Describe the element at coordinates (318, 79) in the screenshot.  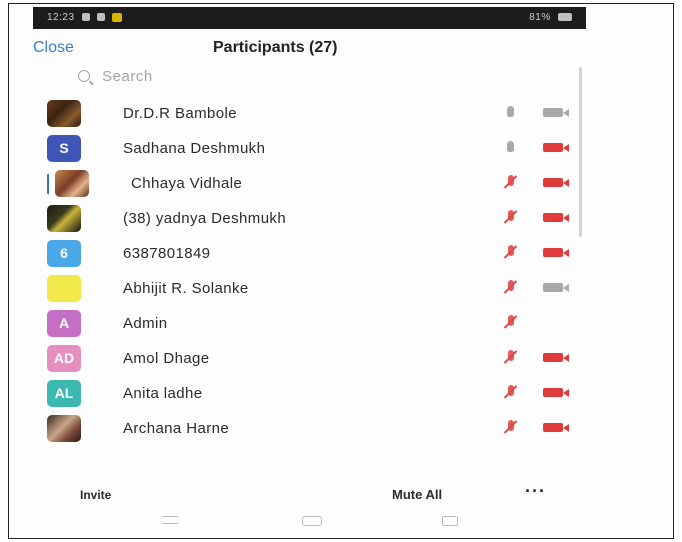
I see `search-input: Search` at that location.